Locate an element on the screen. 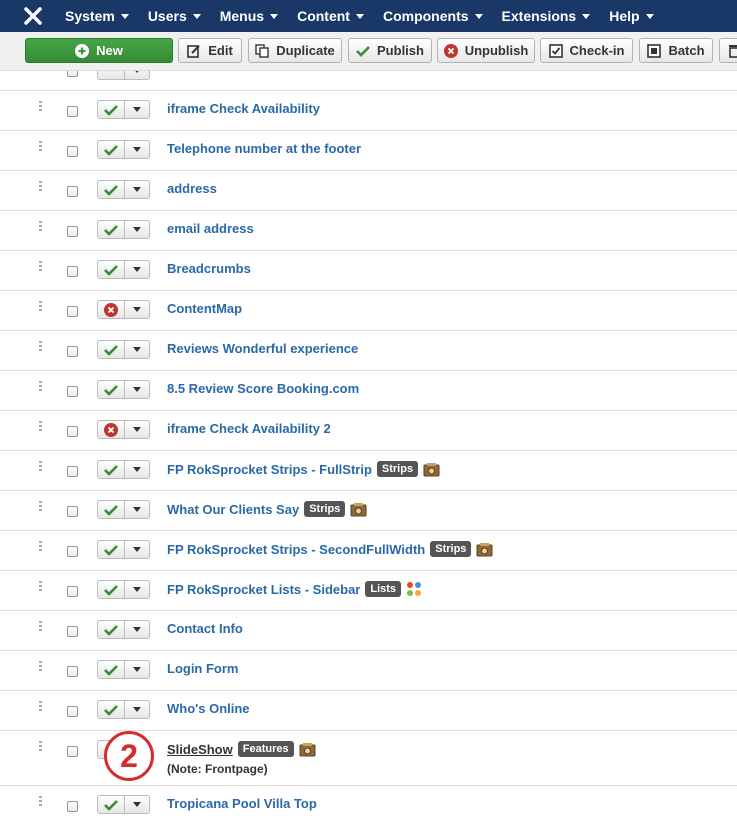 This screenshot has width=737, height=833. module-title-link: email address is located at coordinates (210, 228).